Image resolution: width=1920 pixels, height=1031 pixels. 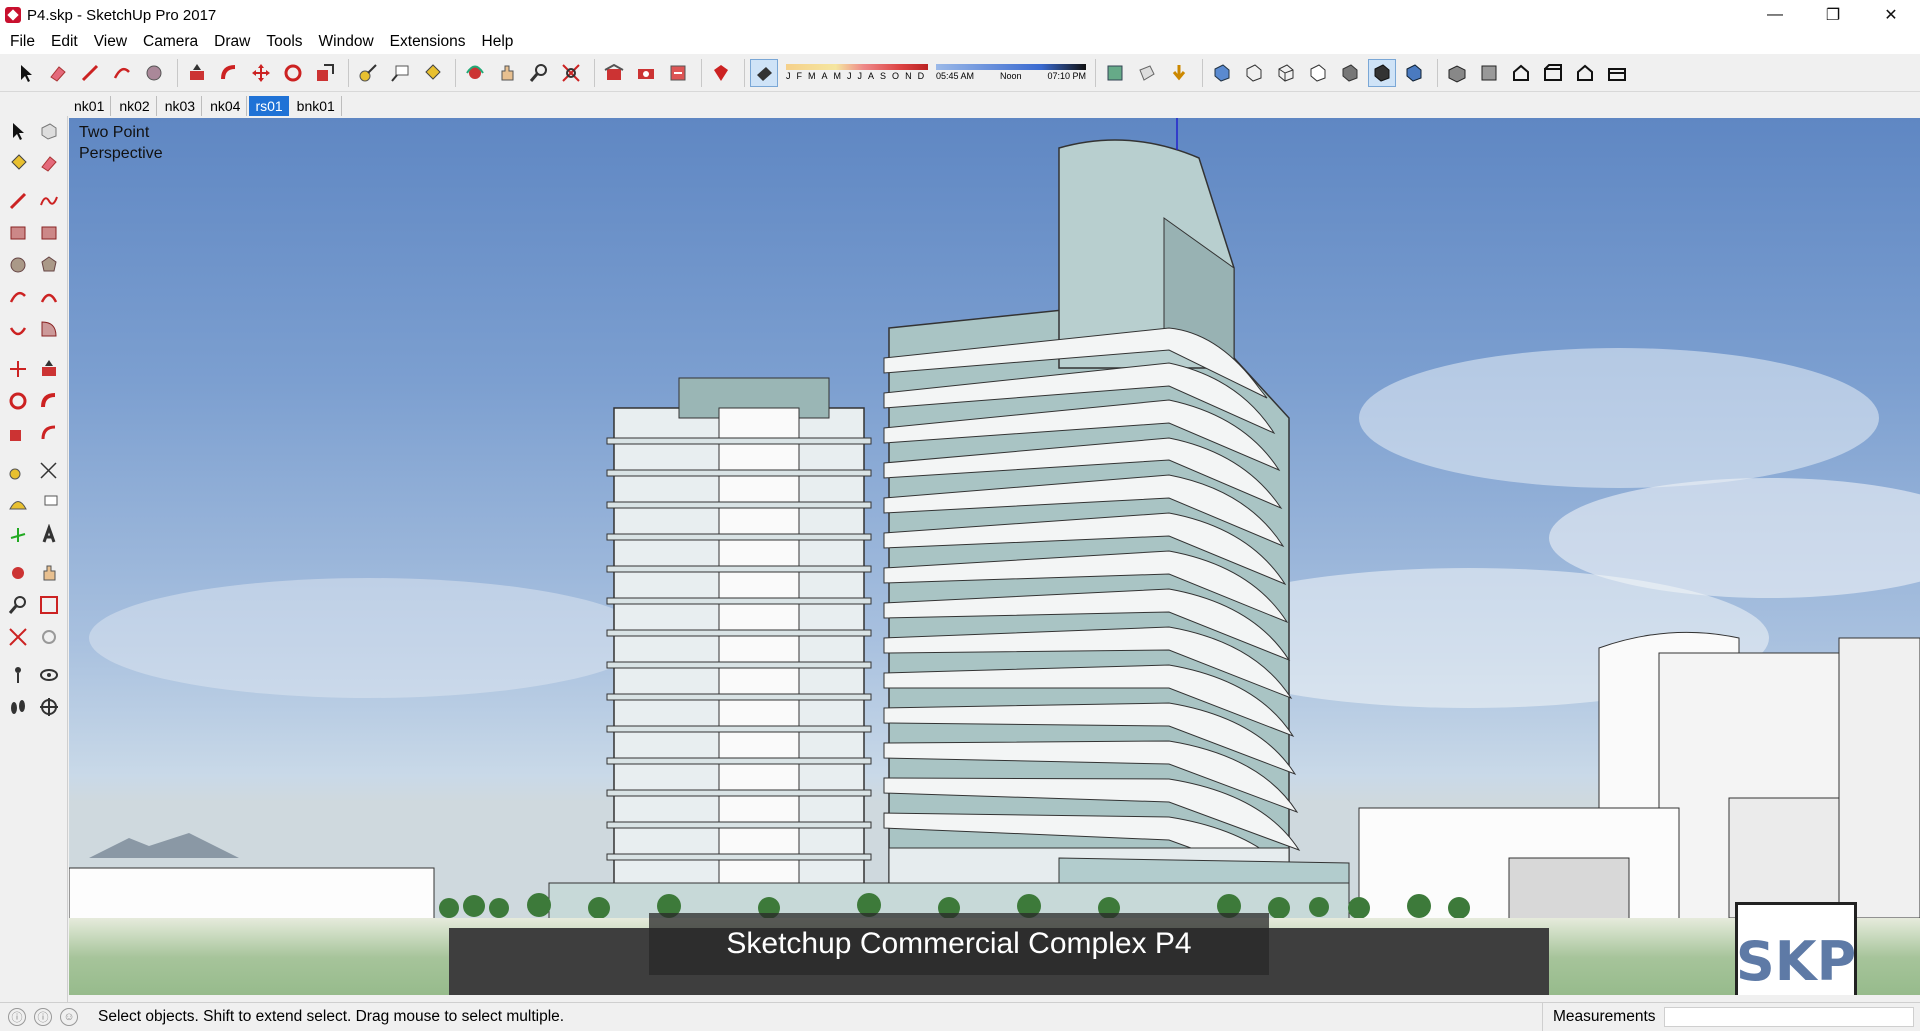 I want to click on warehouse-button, so click(x=614, y=73).